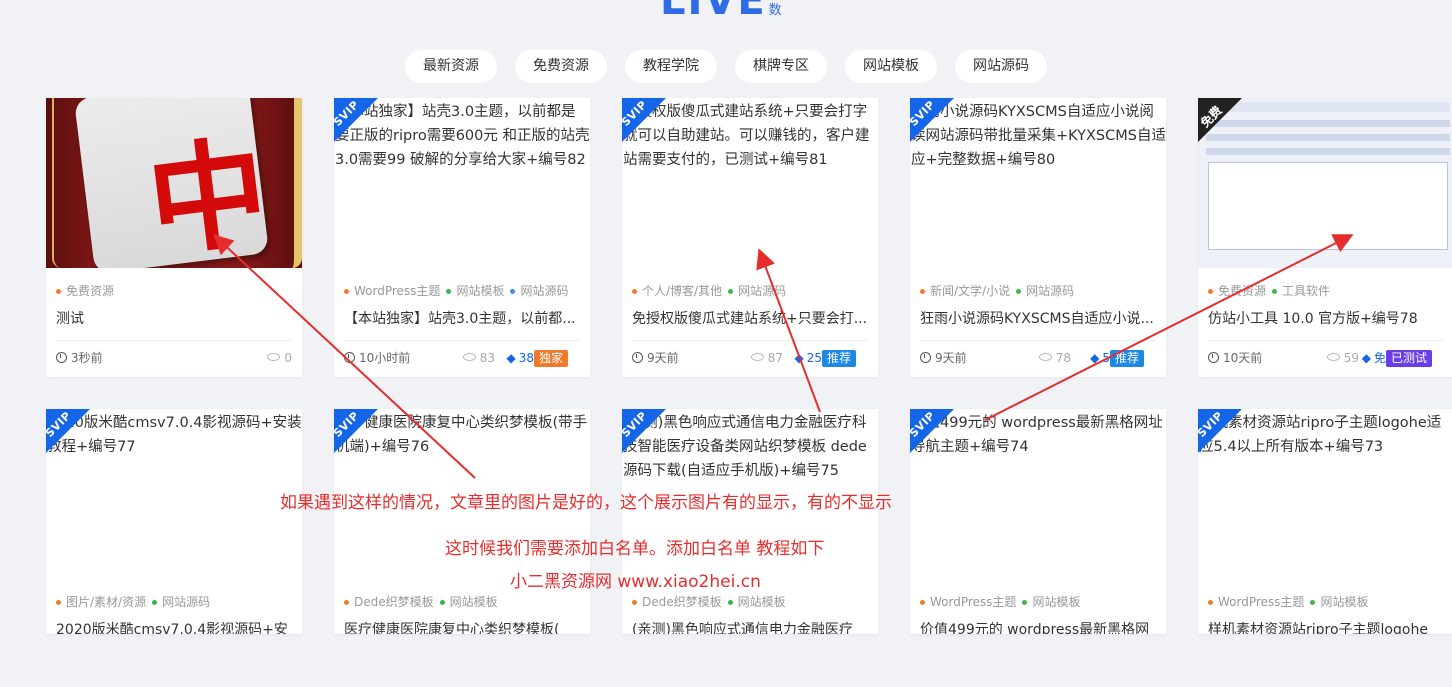 The image size is (1452, 687). I want to click on annotation-line-3: 小二黑资源网 www.xiao2hei.cn, so click(635, 582).